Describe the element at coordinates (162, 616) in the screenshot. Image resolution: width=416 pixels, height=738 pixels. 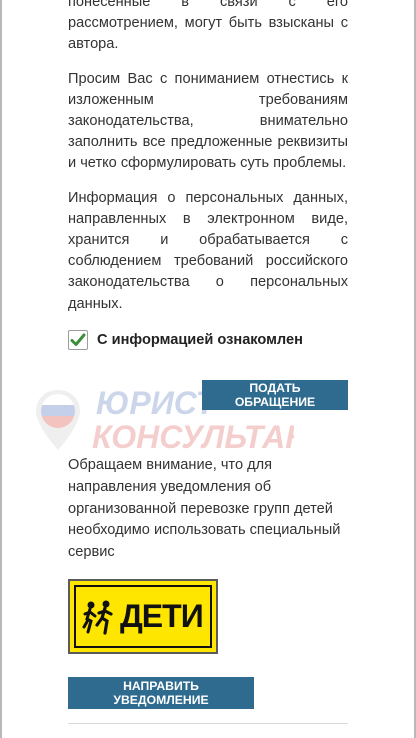
I see `sign-text: ДЕТИ` at that location.